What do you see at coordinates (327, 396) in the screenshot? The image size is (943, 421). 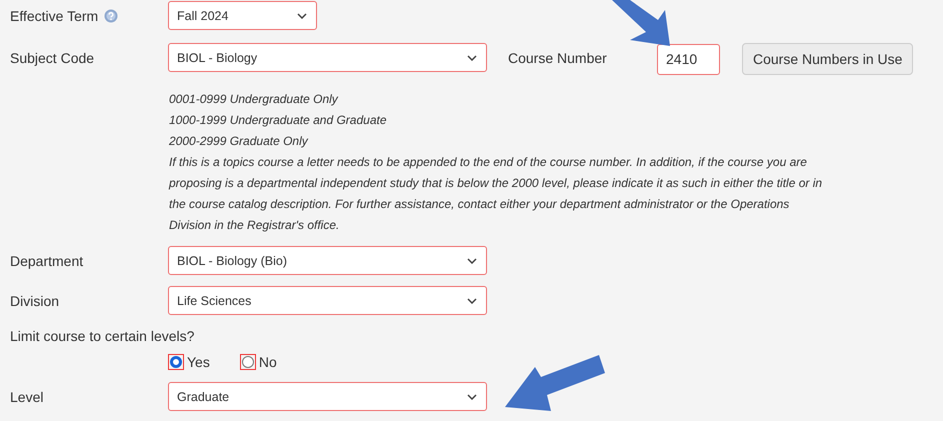 I see `level-select: Graduate` at bounding box center [327, 396].